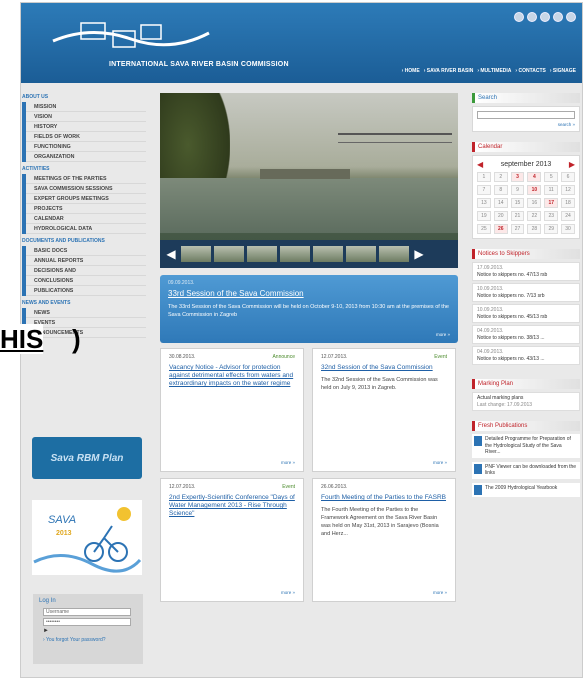 This screenshot has height=683, width=585. What do you see at coordinates (484, 216) in the screenshot?
I see `calendar-day: 19` at bounding box center [484, 216].